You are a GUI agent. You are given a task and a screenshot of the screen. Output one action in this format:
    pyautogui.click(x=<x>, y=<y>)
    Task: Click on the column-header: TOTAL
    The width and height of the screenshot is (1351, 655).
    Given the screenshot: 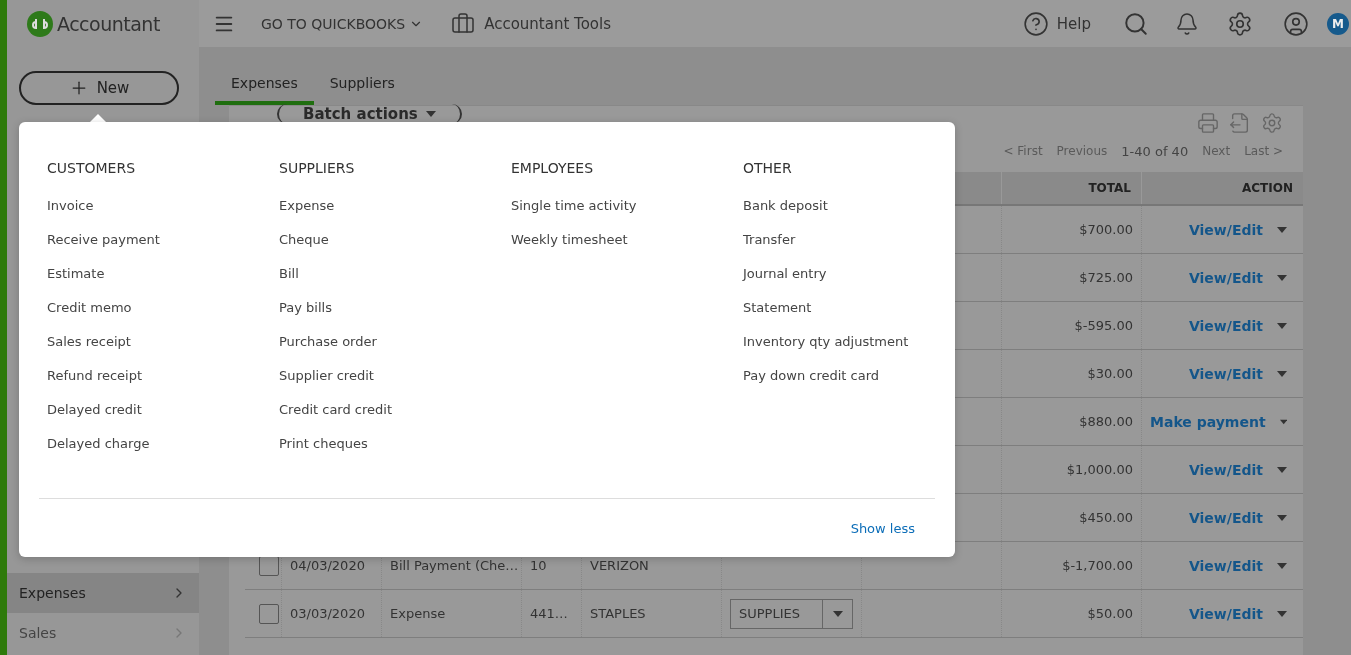 What is the action you would take?
    pyautogui.click(x=1071, y=188)
    